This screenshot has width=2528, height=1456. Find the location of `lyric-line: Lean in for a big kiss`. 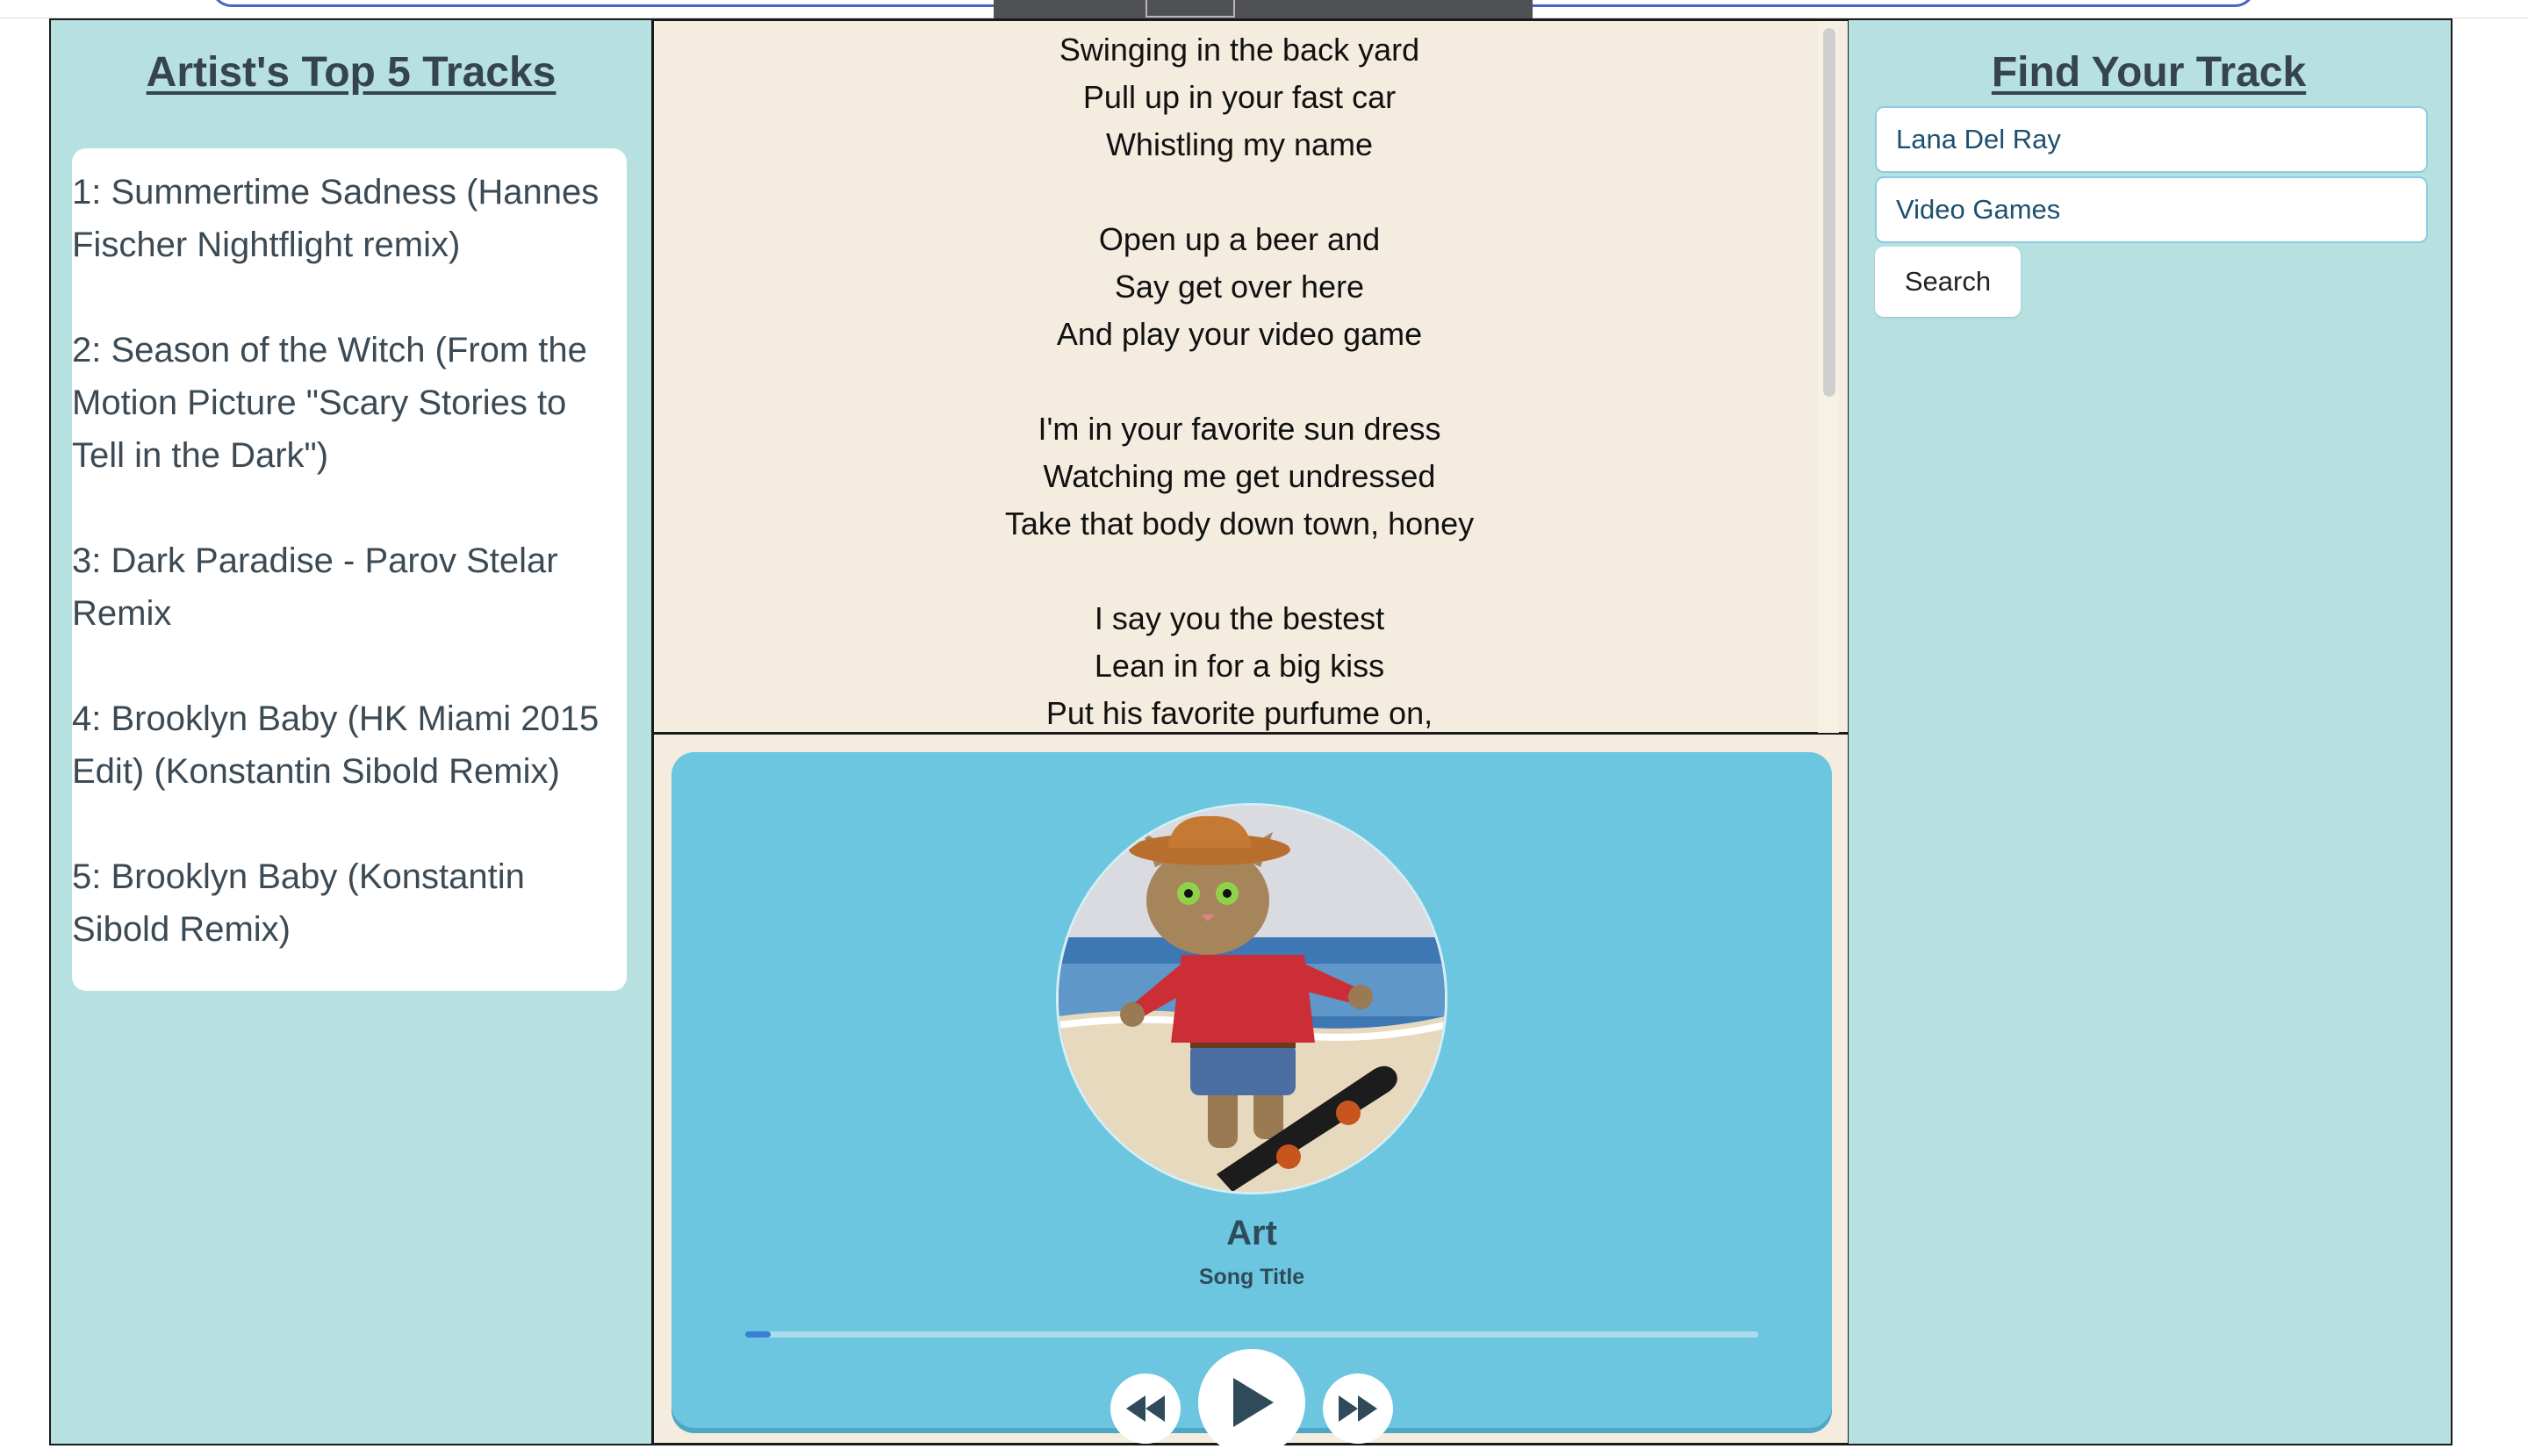

lyric-line: Lean in for a big kiss is located at coordinates (1239, 666).